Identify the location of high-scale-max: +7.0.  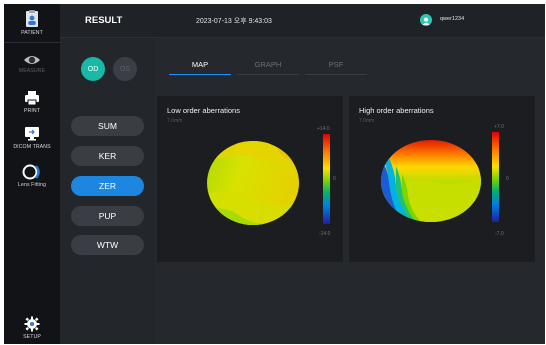
(499, 127).